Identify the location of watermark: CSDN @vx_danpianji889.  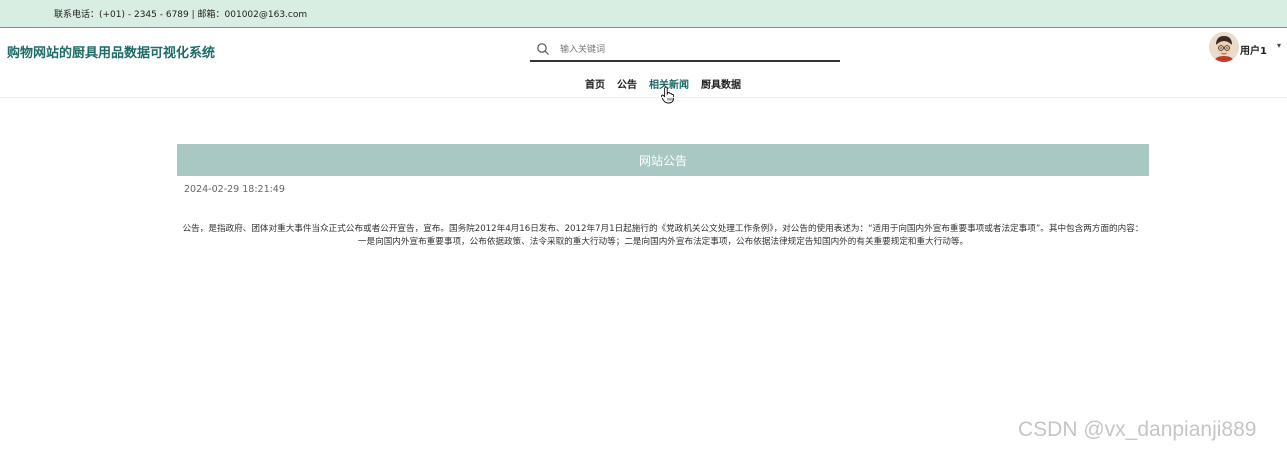
(1137, 429).